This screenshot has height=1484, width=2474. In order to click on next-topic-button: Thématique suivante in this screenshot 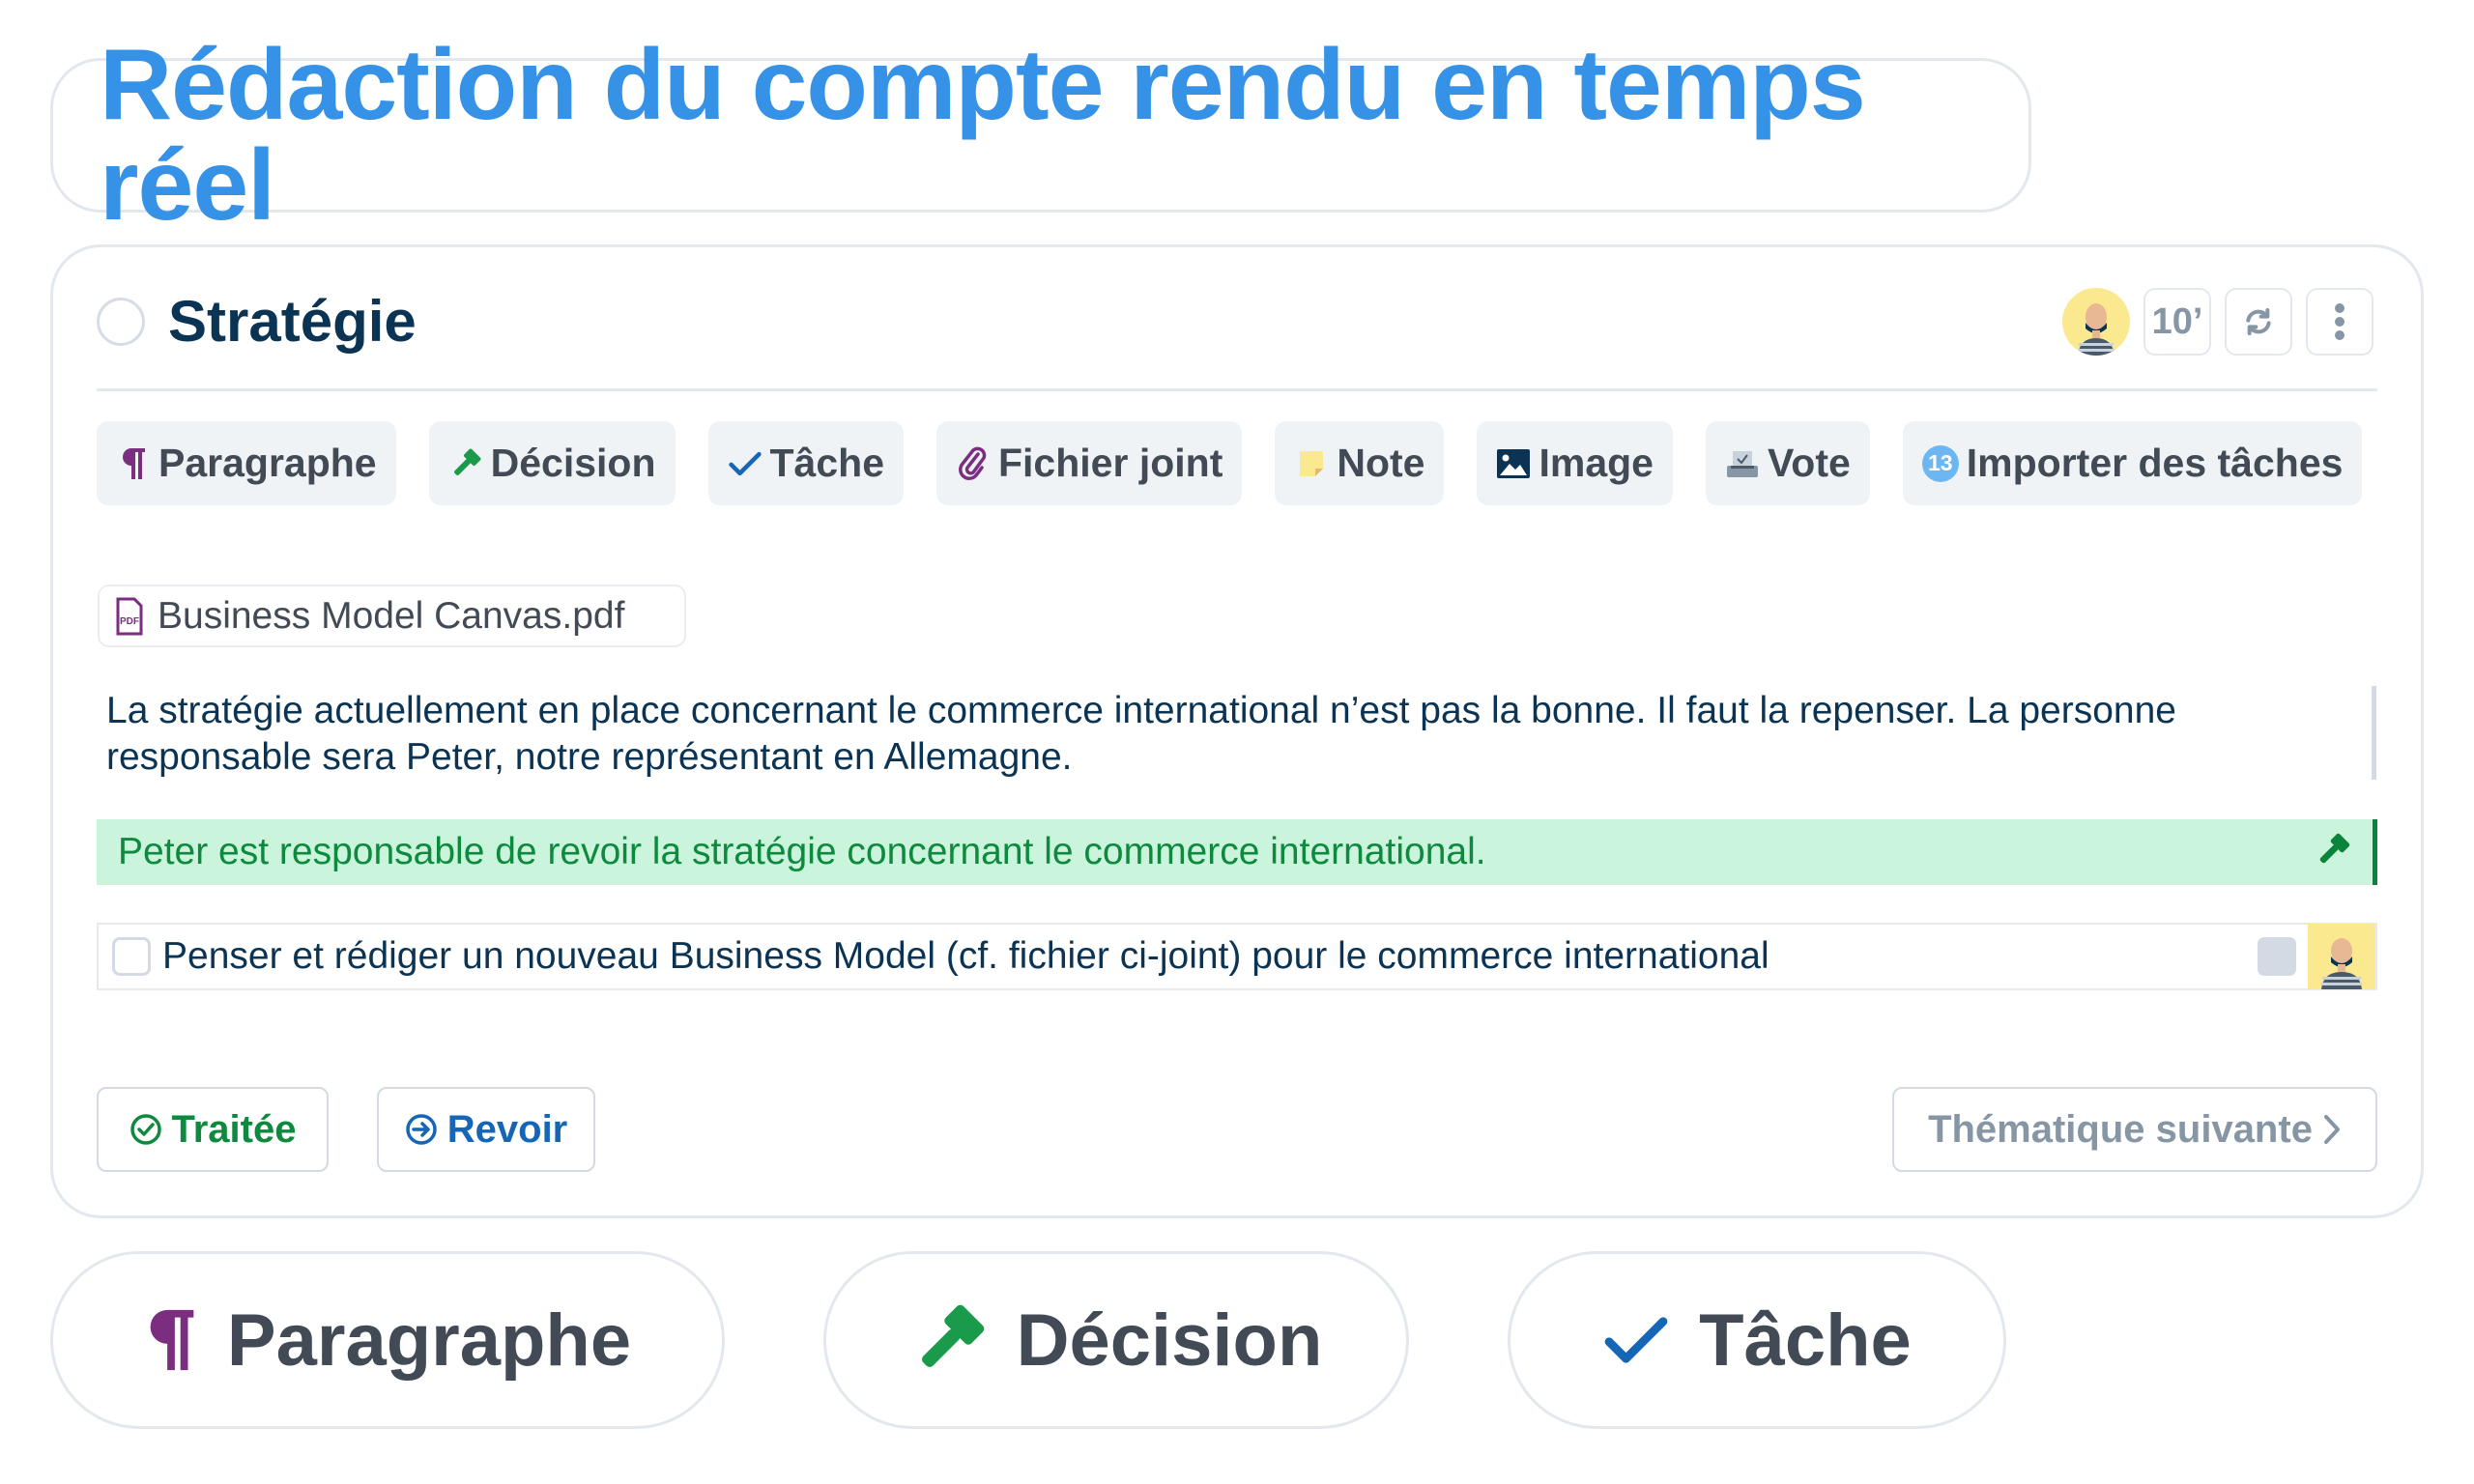, I will do `click(2135, 1129)`.